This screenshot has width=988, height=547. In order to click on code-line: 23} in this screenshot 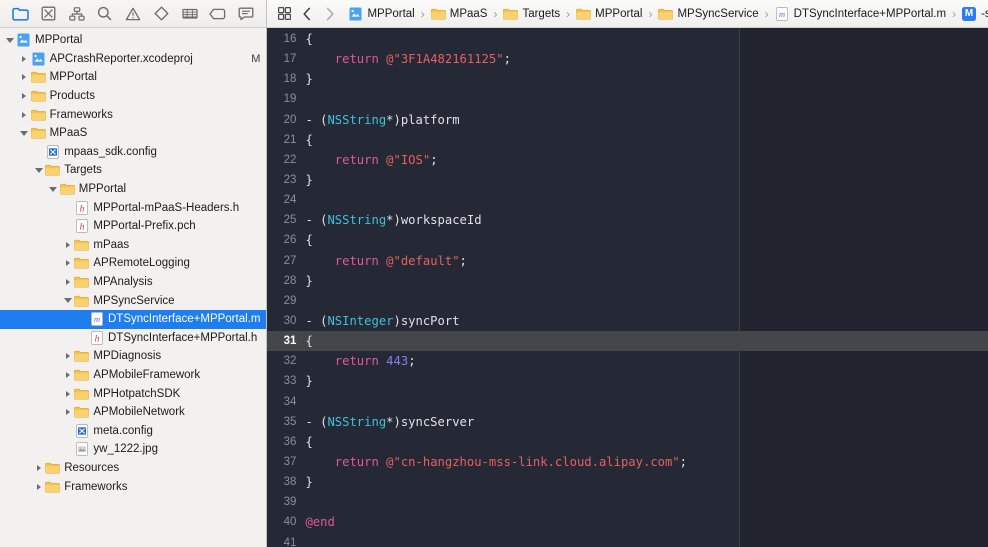, I will do `click(627, 180)`.